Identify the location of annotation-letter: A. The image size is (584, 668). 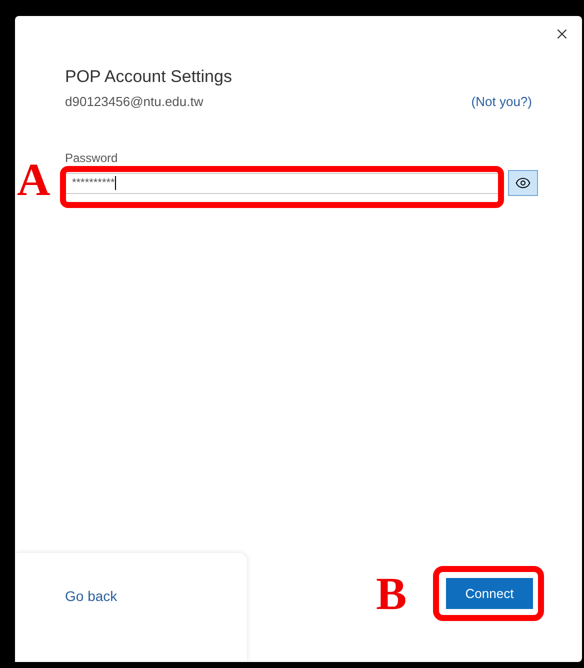
(33, 180).